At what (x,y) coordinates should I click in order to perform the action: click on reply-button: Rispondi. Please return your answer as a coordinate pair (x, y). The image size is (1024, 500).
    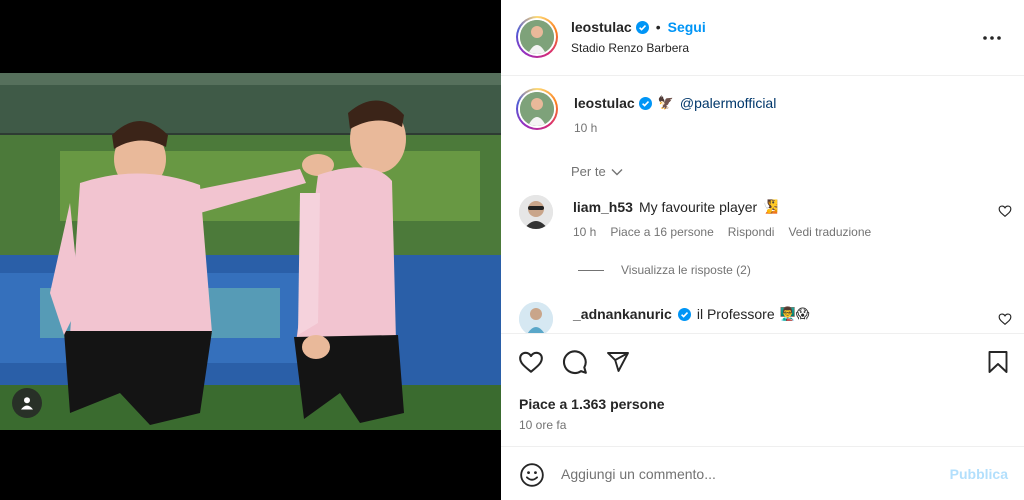
    Looking at the image, I should click on (751, 232).